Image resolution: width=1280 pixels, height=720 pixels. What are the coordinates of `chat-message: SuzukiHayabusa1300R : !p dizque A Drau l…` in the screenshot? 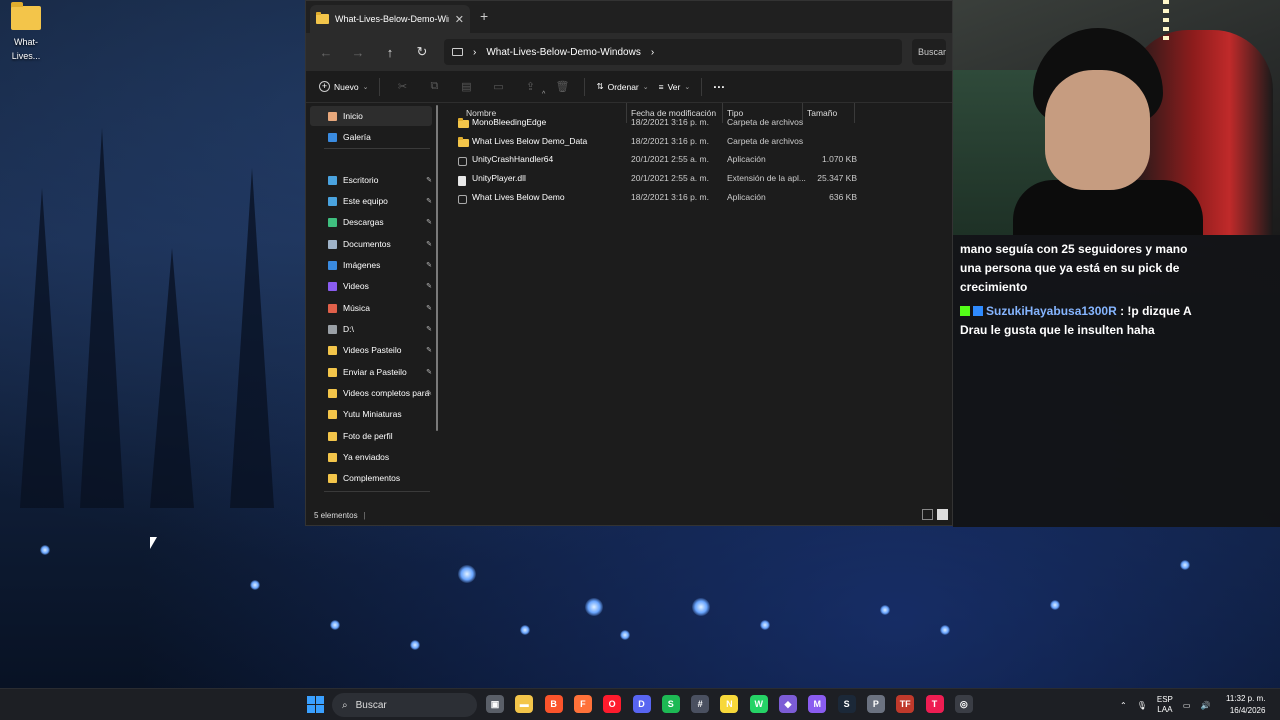 It's located at (1085, 321).